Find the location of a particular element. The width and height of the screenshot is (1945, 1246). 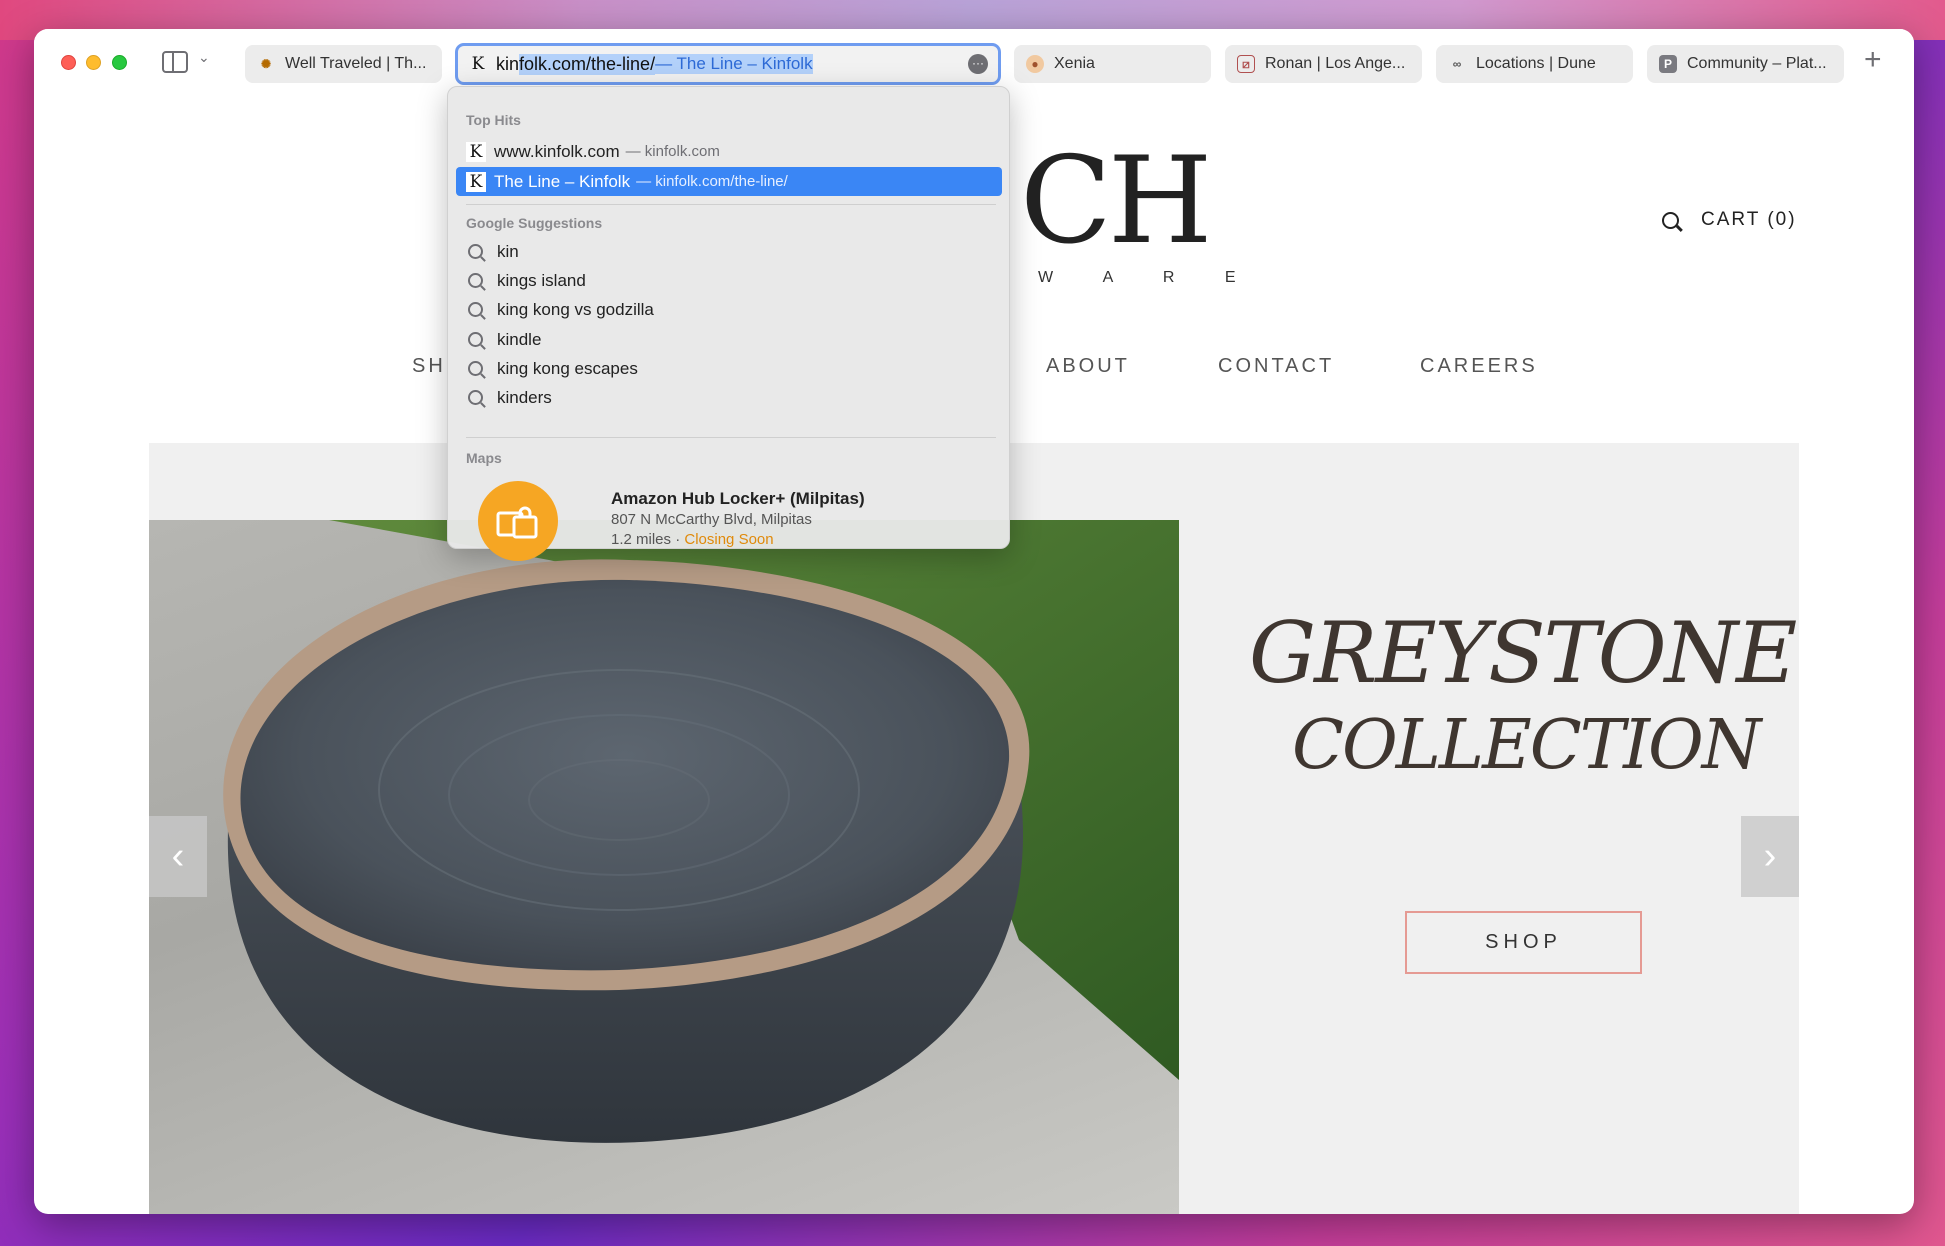

suggestion-text: king kong escapes is located at coordinates (567, 368).